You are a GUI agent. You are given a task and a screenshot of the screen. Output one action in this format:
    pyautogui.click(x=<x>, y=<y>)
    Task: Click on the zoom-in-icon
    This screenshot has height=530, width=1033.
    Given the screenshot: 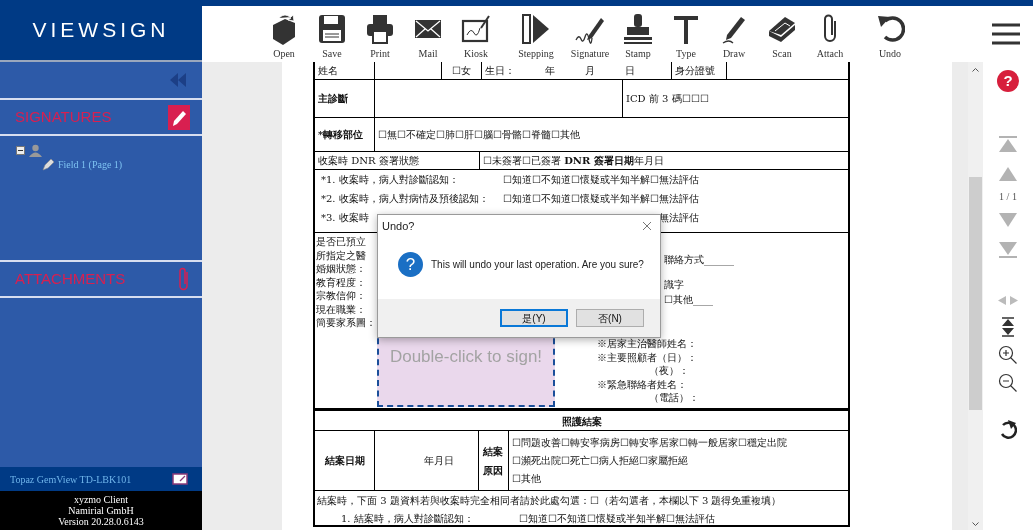 What is the action you would take?
    pyautogui.click(x=1008, y=355)
    